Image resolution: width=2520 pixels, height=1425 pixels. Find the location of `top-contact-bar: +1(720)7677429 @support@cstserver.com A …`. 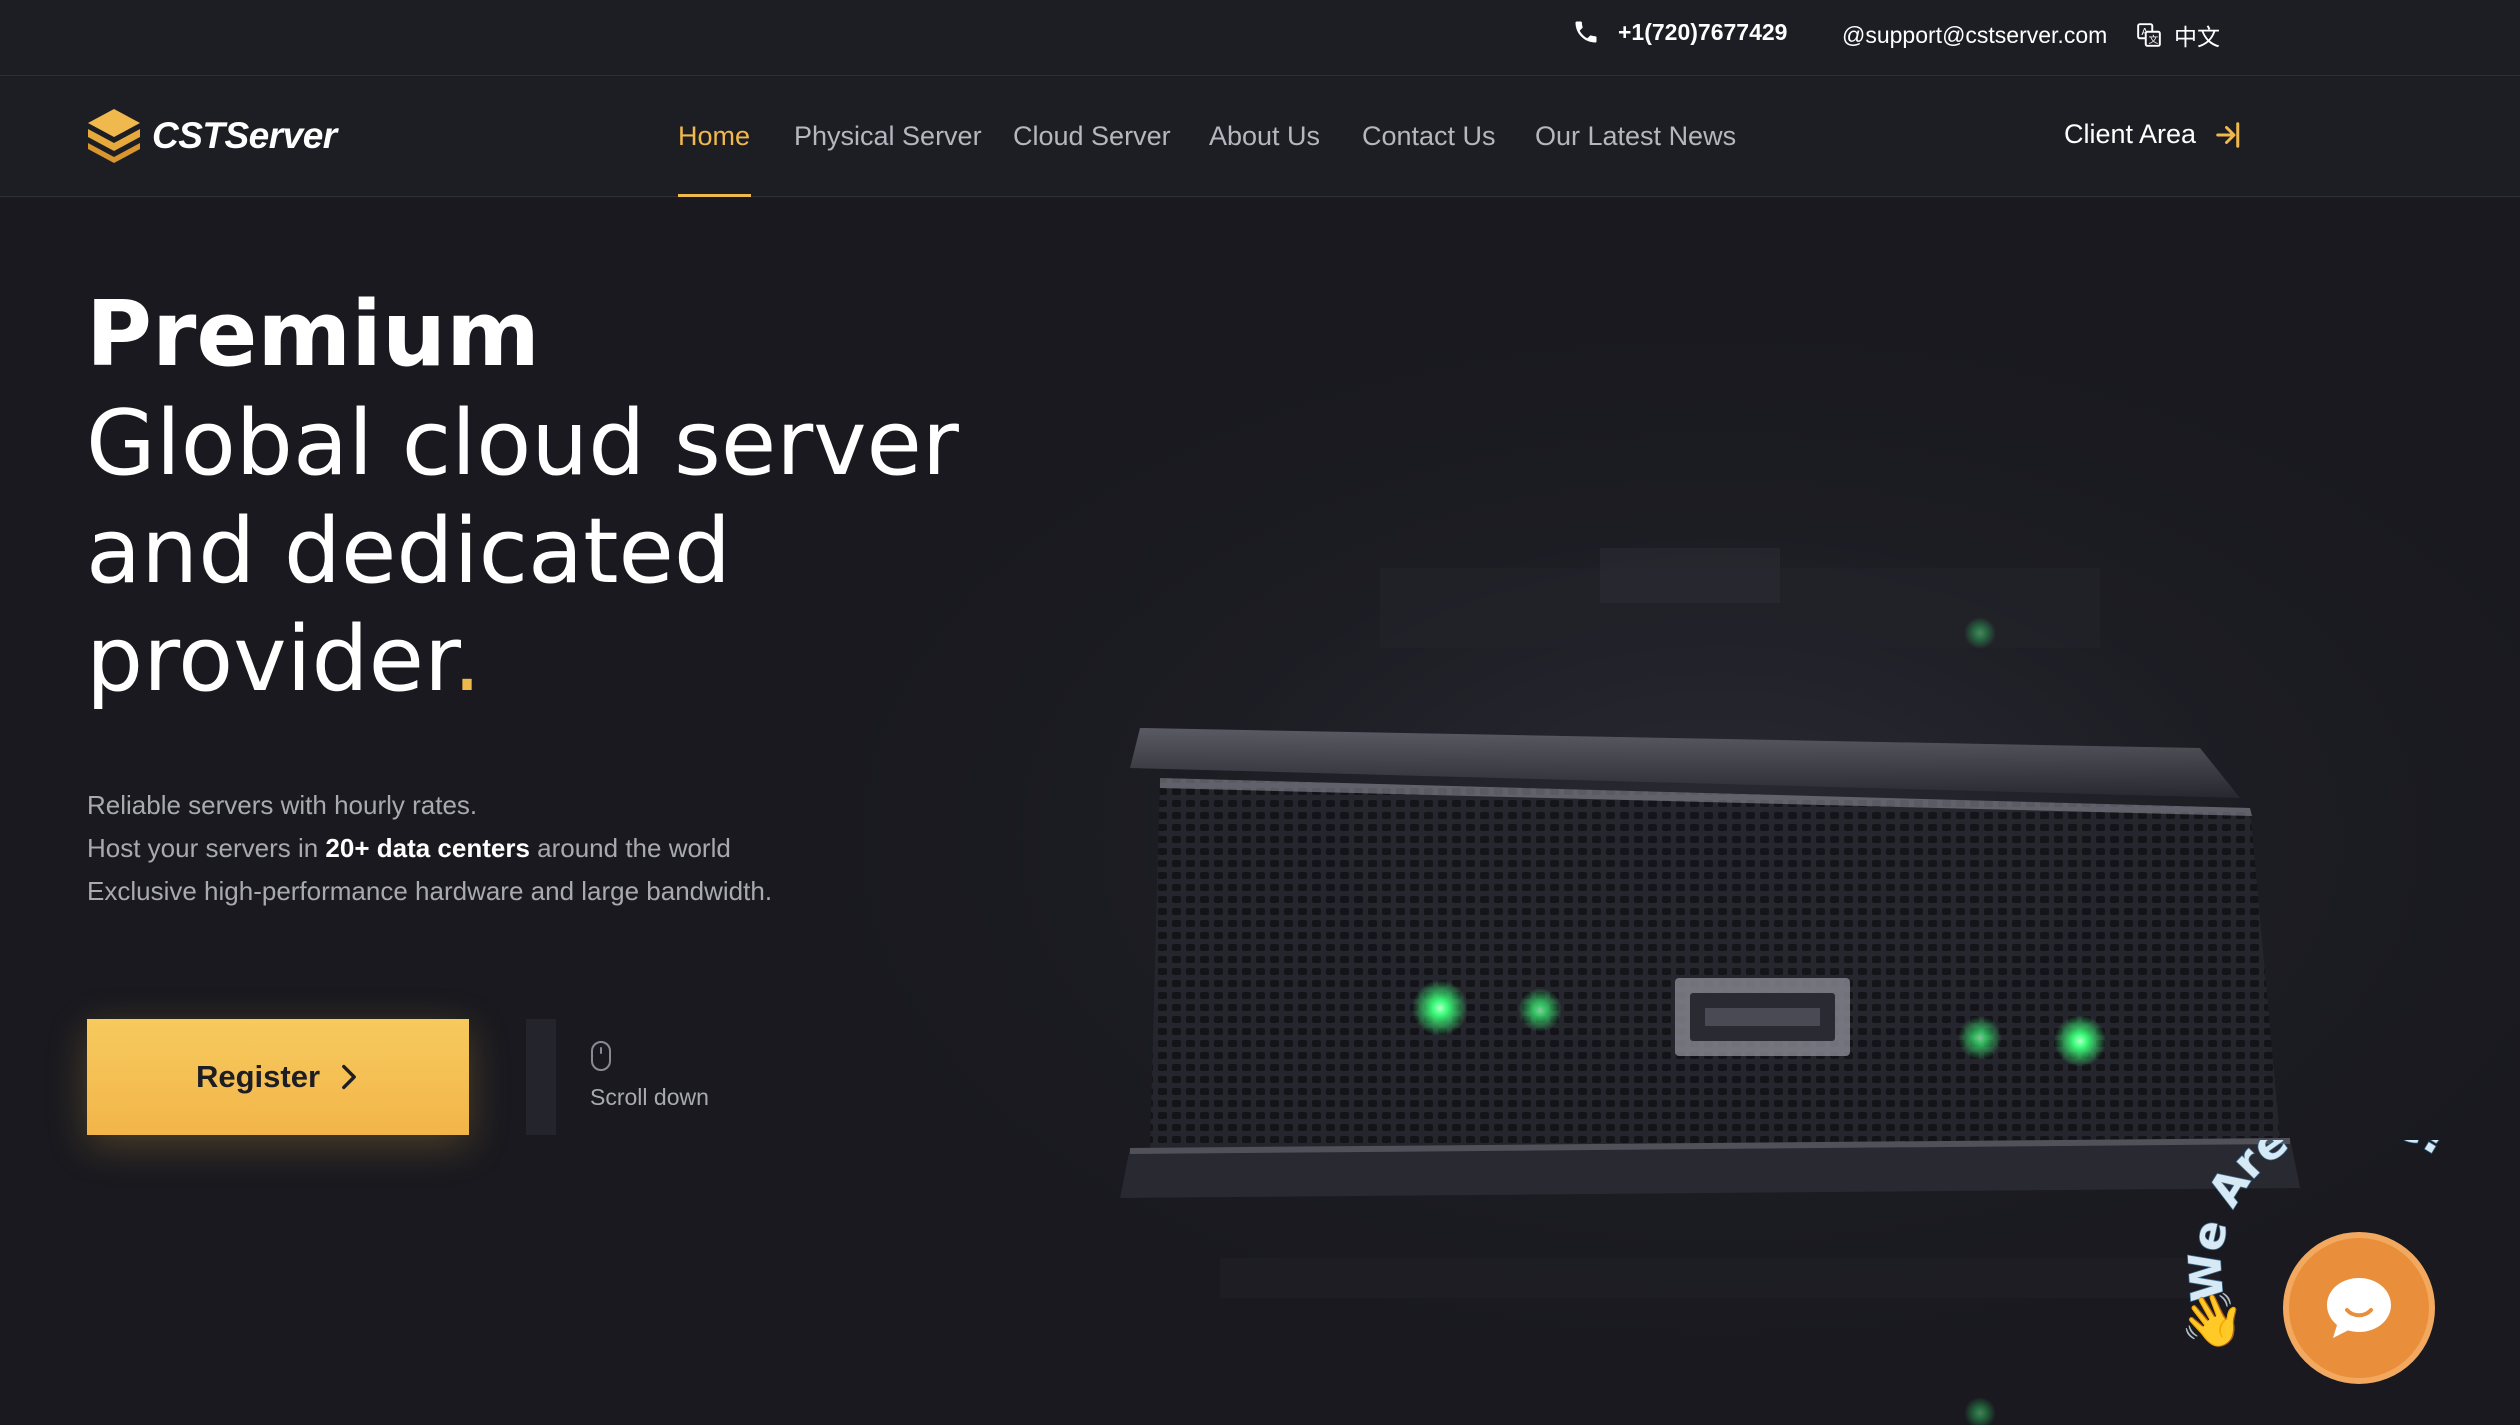

top-contact-bar: +1(720)7677429 @support@cstserver.com A … is located at coordinates (1260, 38).